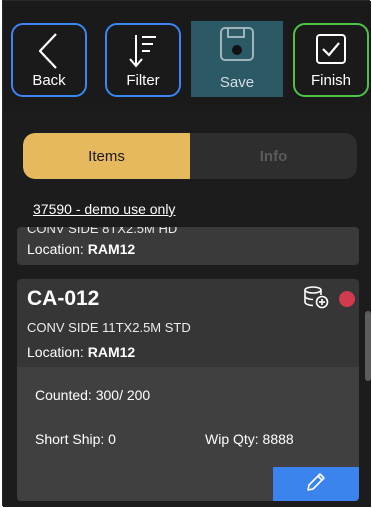  What do you see at coordinates (143, 53) in the screenshot?
I see `filter-icon` at bounding box center [143, 53].